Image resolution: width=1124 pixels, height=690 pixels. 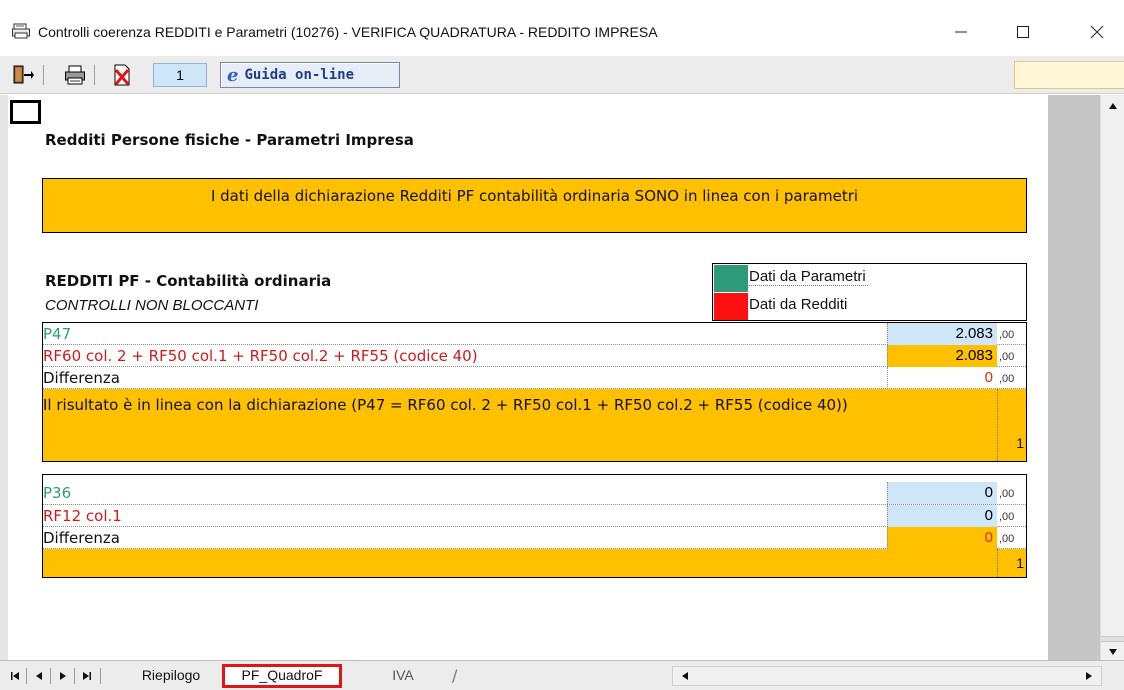 I want to click on legend-swatch-redditi, so click(x=731, y=306).